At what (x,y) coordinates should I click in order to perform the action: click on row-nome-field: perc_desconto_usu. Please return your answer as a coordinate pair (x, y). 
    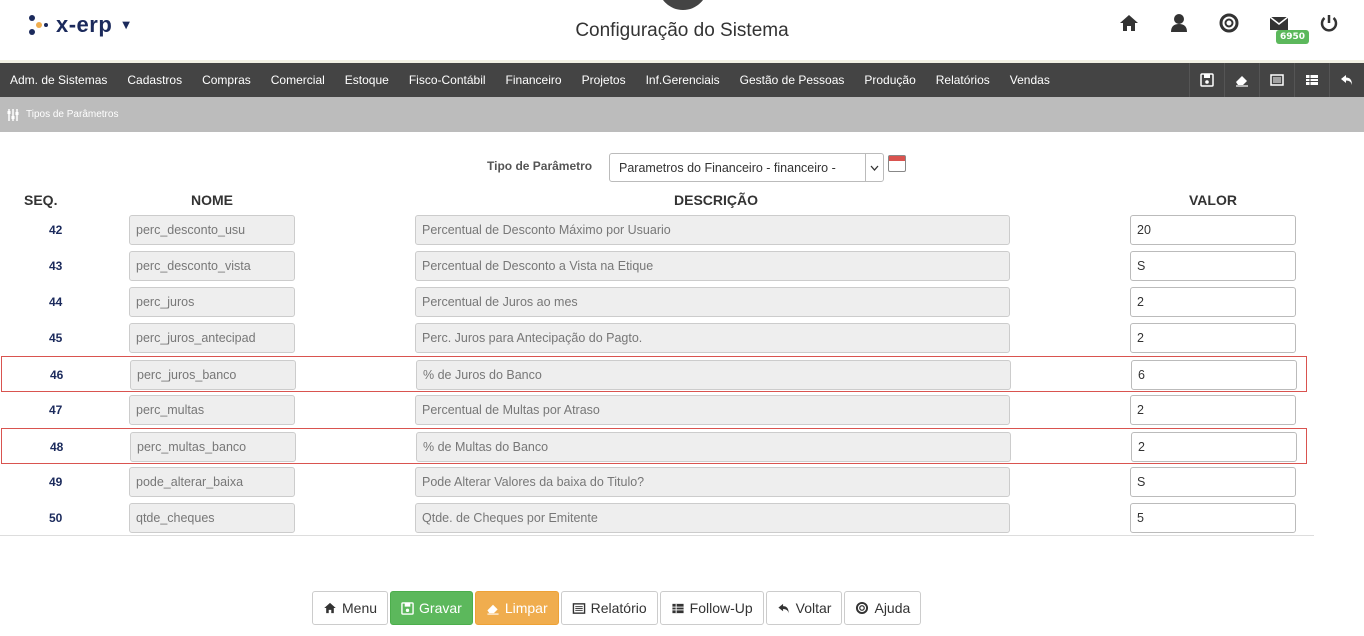
    Looking at the image, I should click on (212, 230).